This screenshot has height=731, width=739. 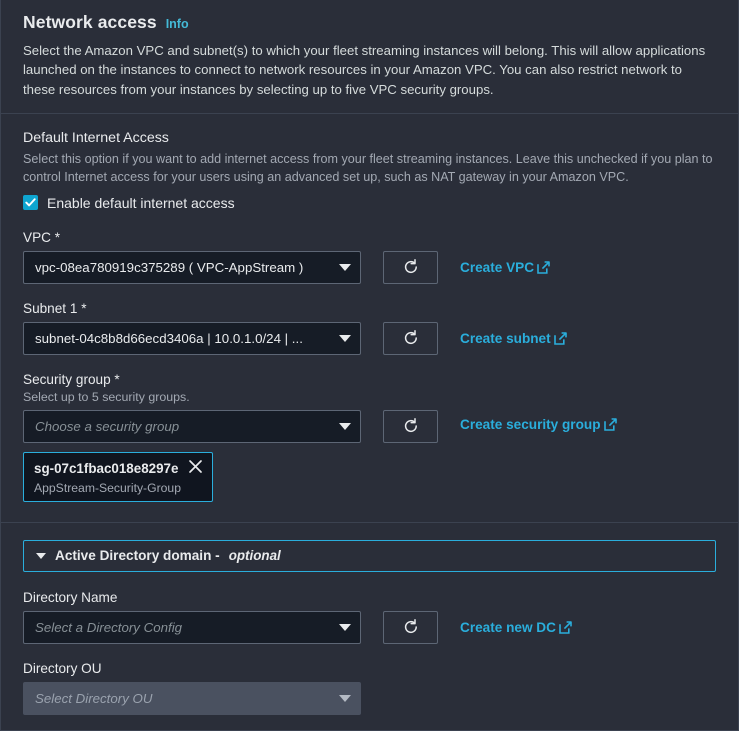 What do you see at coordinates (106, 469) in the screenshot?
I see `security-group-token-id: sg-07c1fbac018e8297e` at bounding box center [106, 469].